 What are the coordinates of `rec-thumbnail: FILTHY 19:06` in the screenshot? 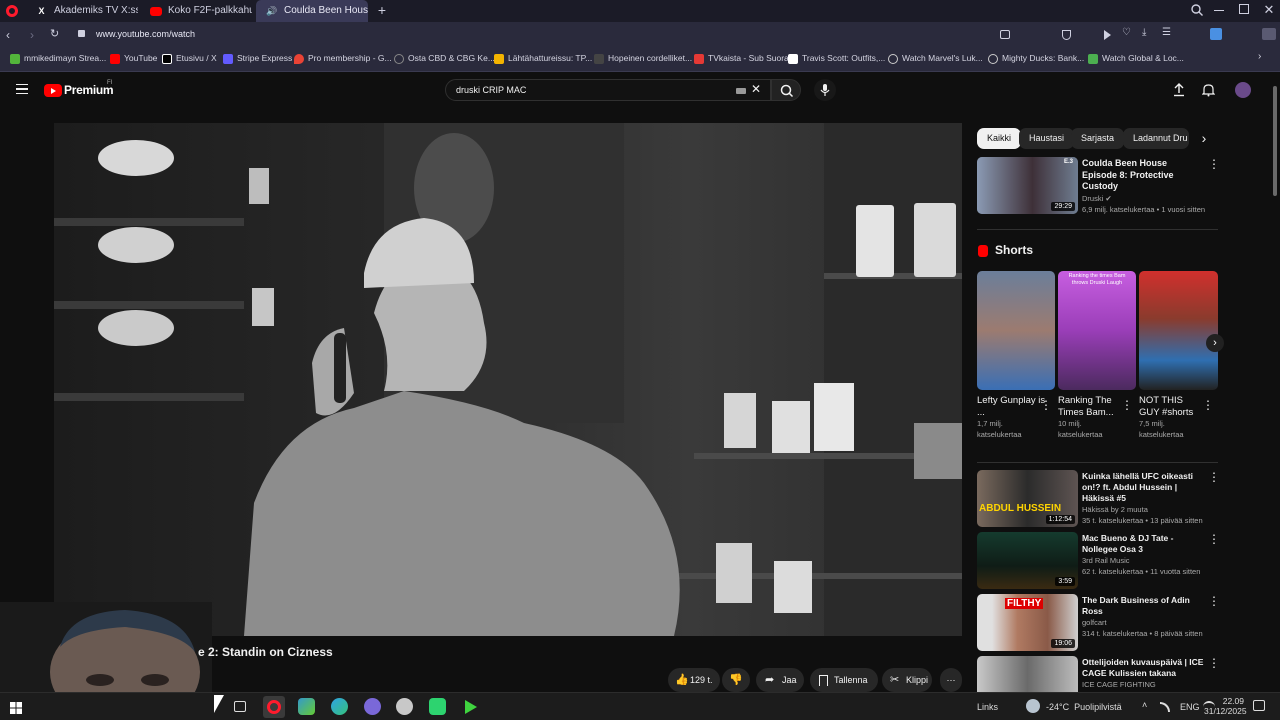 It's located at (1027, 622).